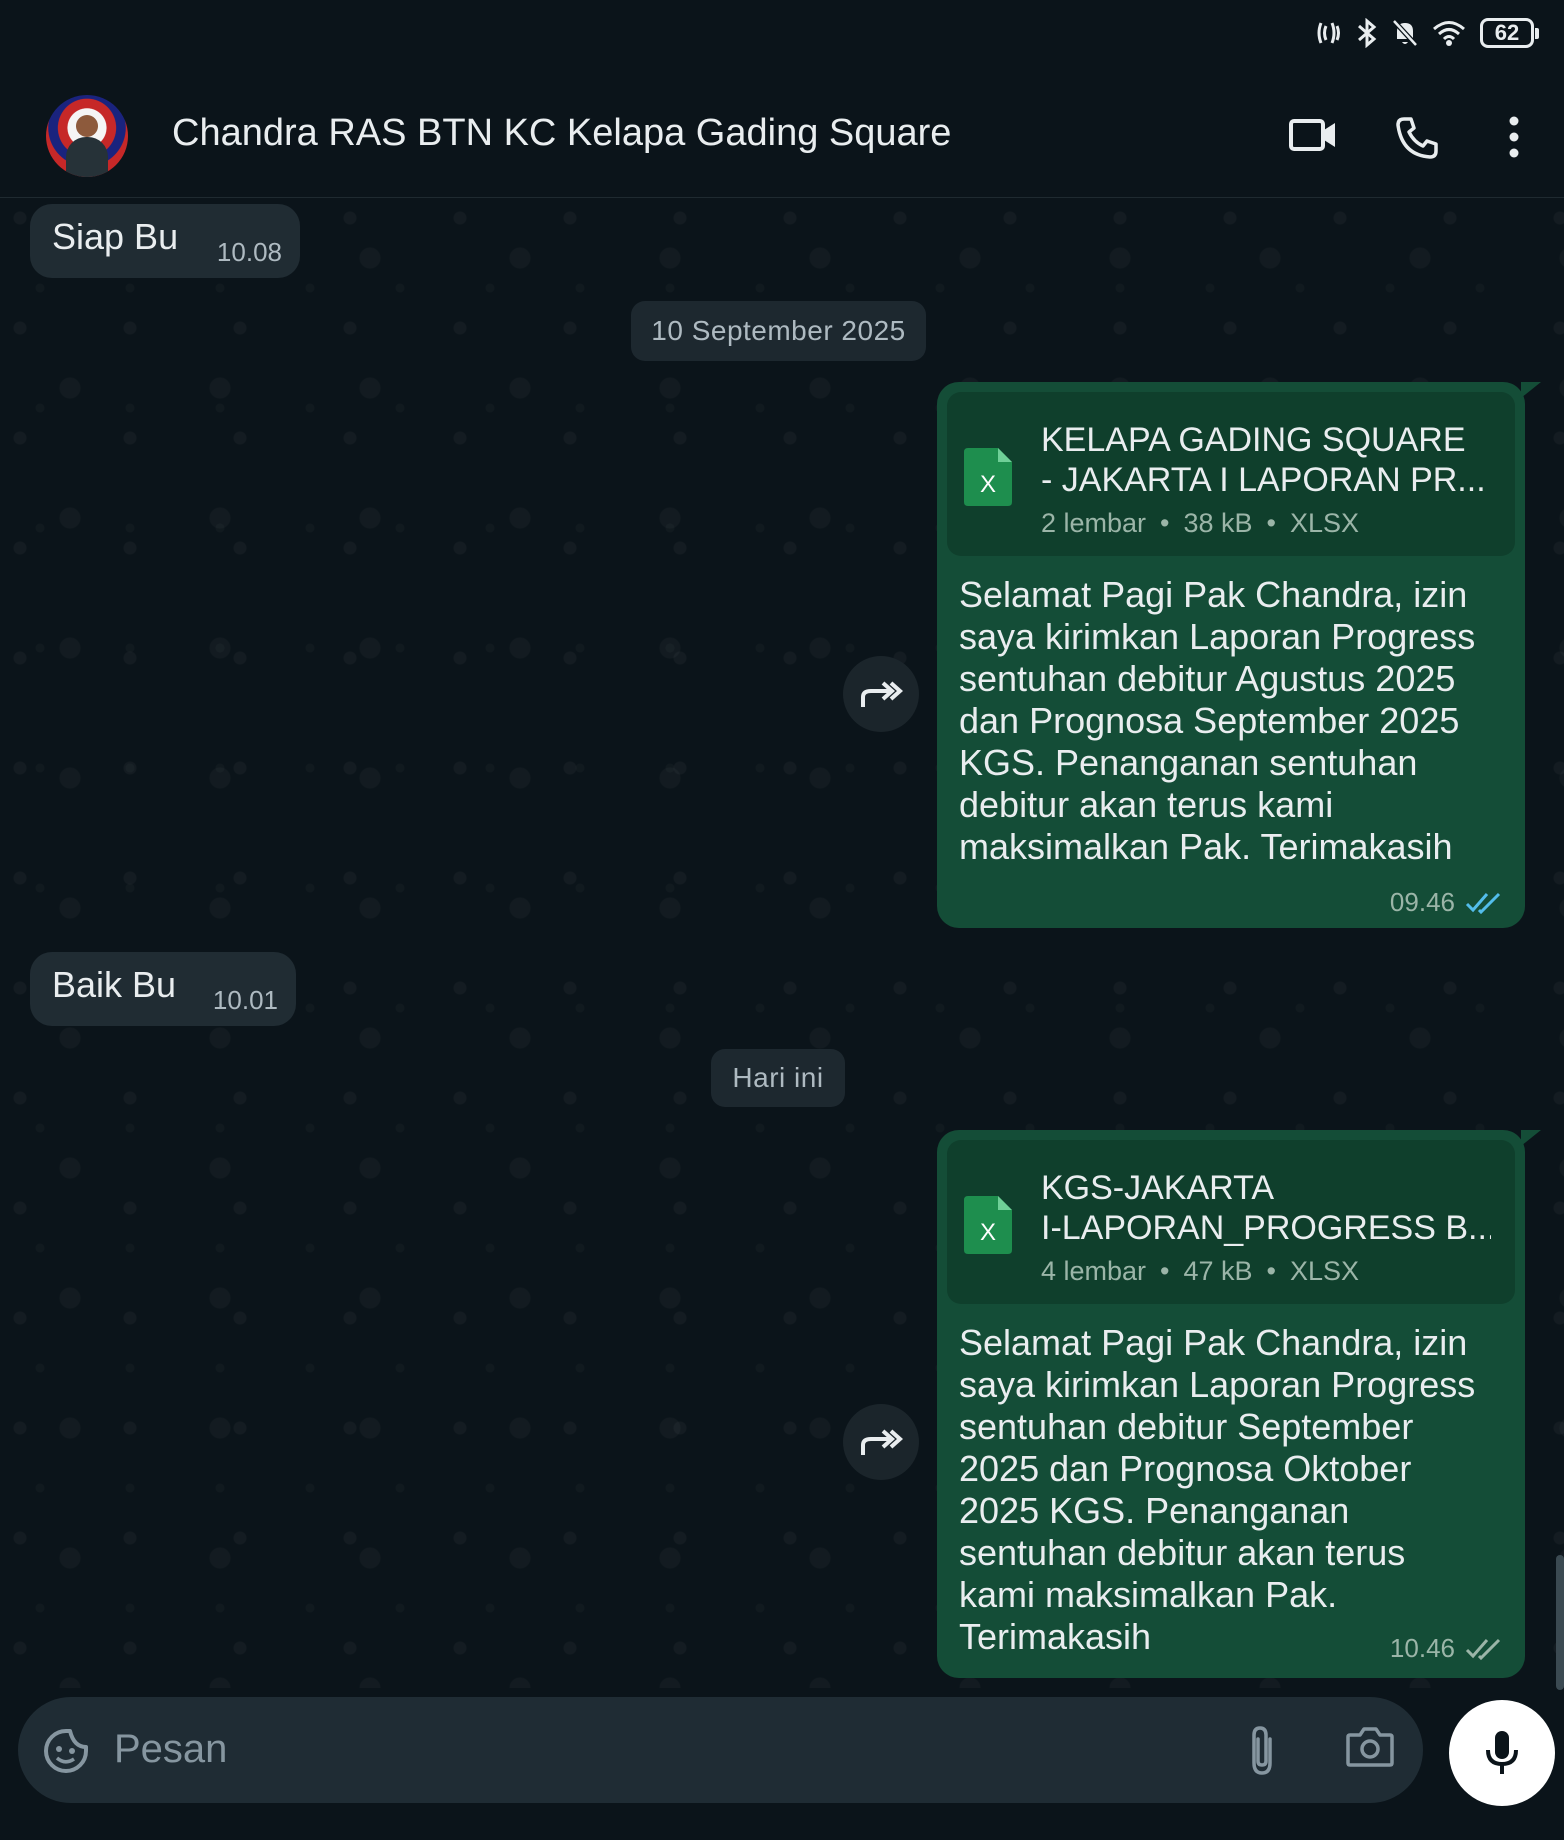  What do you see at coordinates (115, 236) in the screenshot?
I see `message-text: Siap Bu` at bounding box center [115, 236].